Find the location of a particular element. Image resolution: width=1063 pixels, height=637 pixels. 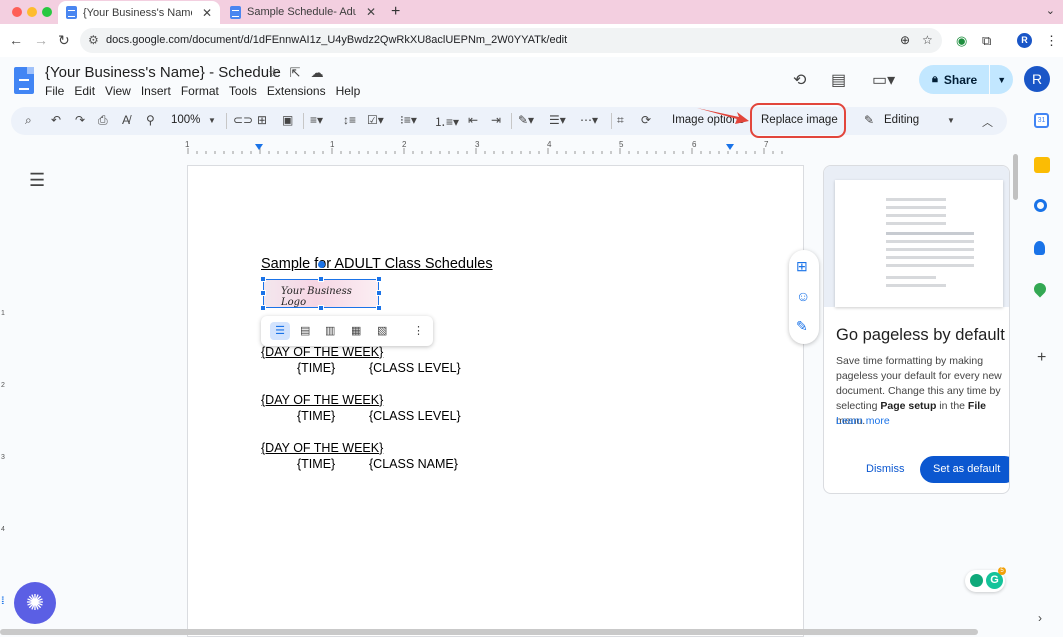

editing-mode-select: Editing is located at coordinates (901, 120).